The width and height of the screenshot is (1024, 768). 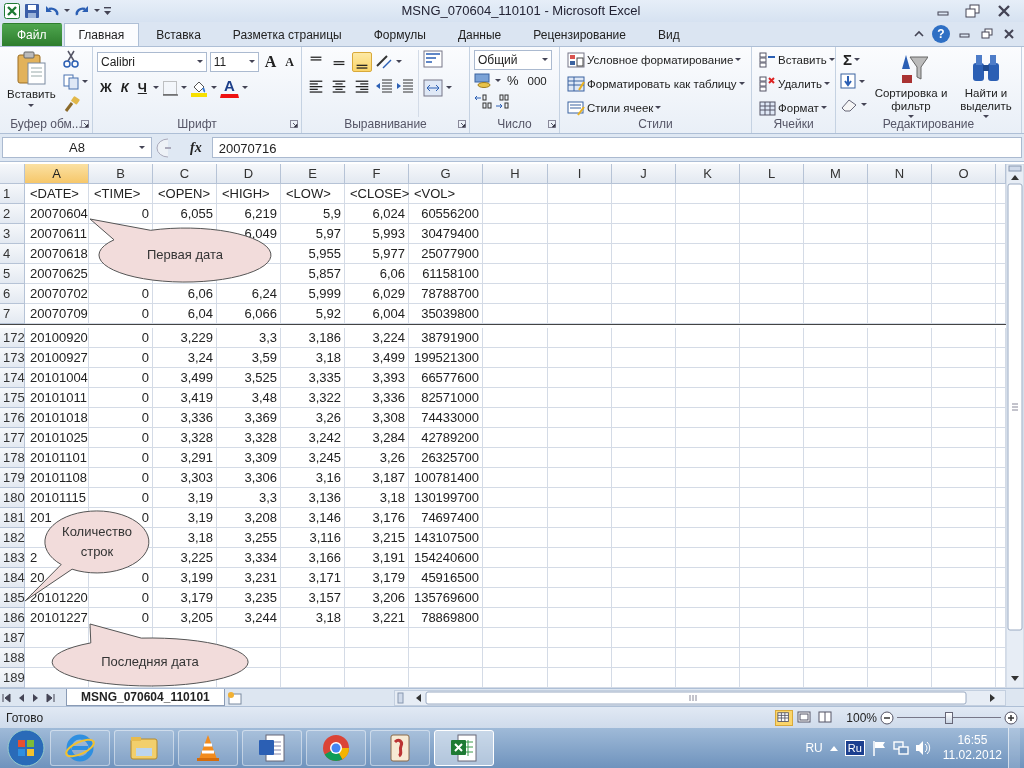 What do you see at coordinates (12, 658) in the screenshot?
I see `row-header: 188` at bounding box center [12, 658].